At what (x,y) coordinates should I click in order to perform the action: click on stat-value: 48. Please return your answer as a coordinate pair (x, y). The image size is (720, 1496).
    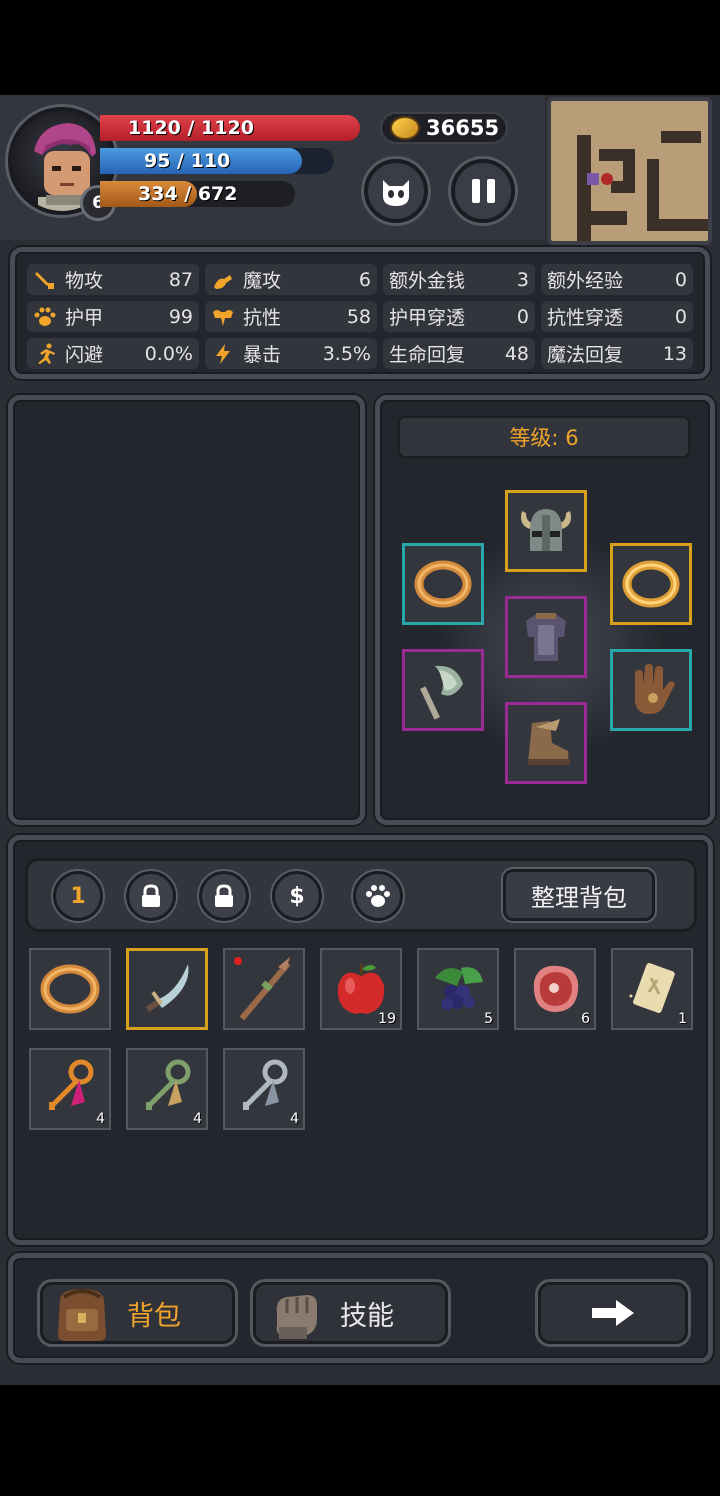
    Looking at the image, I should click on (516, 353).